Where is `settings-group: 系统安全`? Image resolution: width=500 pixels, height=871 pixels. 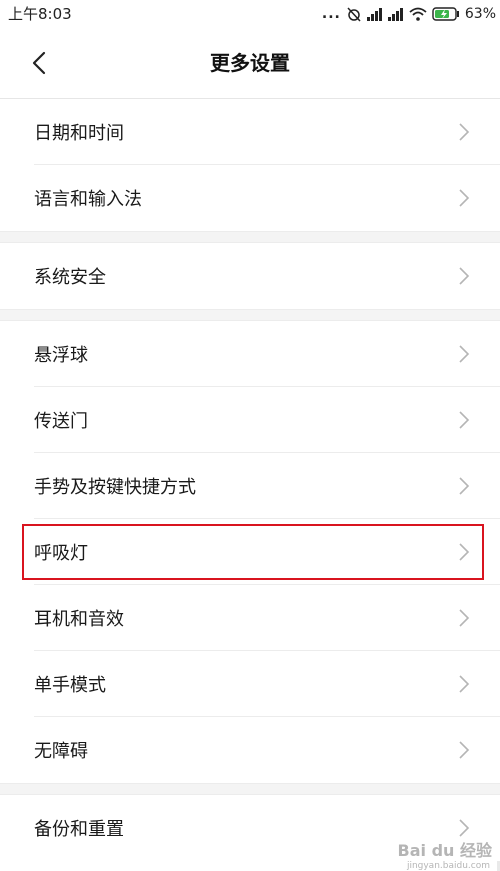
settings-group: 系统安全 is located at coordinates (250, 276).